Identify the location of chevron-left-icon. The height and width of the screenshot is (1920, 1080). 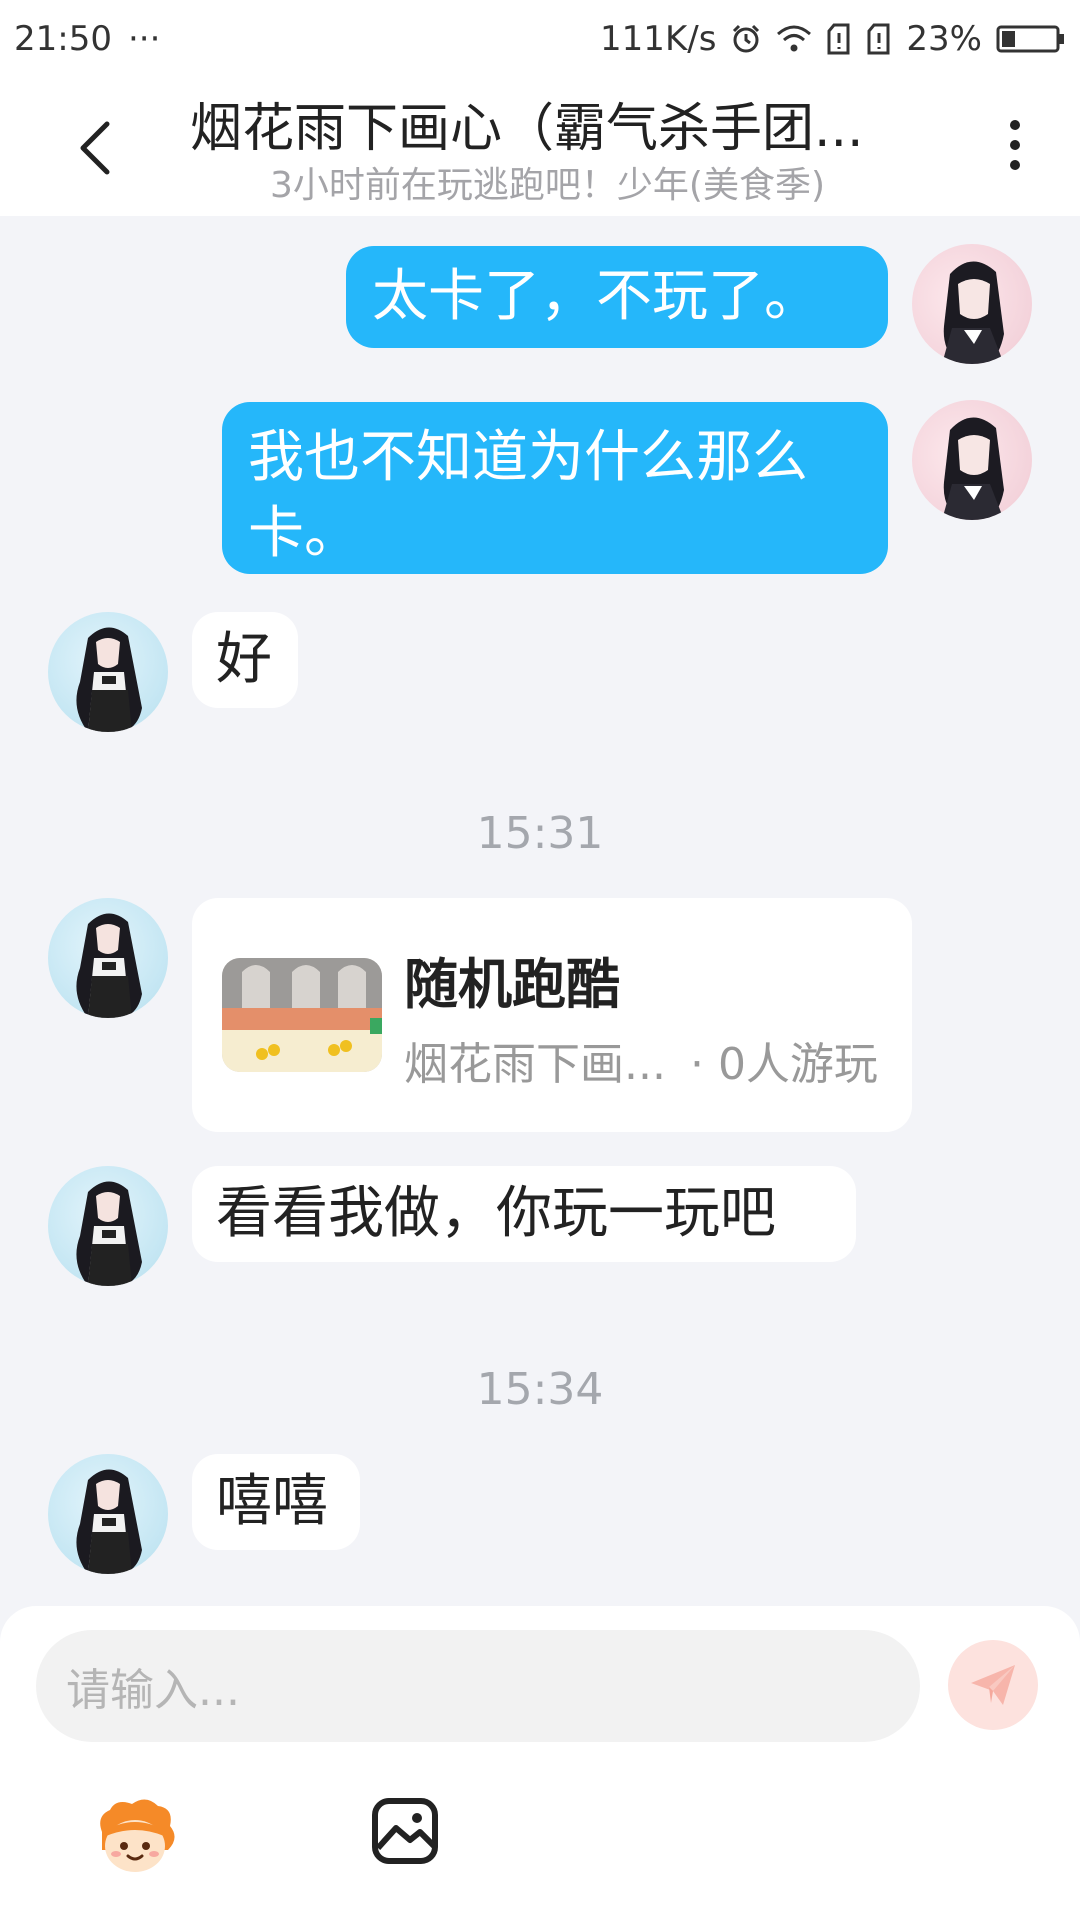
(95, 148).